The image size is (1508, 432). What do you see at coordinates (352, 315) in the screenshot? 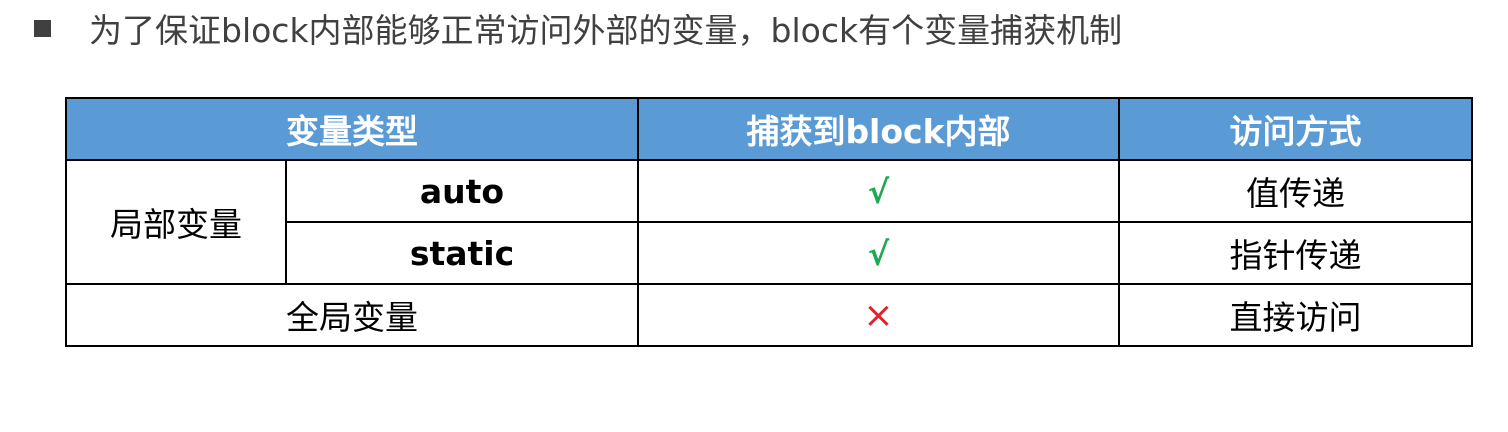
I see `global-variable-cell: 全局变量` at bounding box center [352, 315].